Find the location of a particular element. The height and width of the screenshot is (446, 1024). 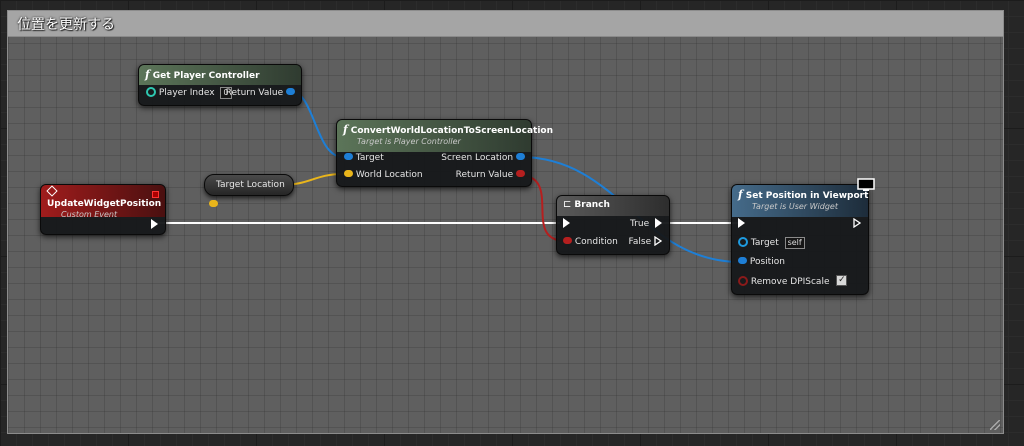

variable-target-location: Target Location is located at coordinates (249, 190).